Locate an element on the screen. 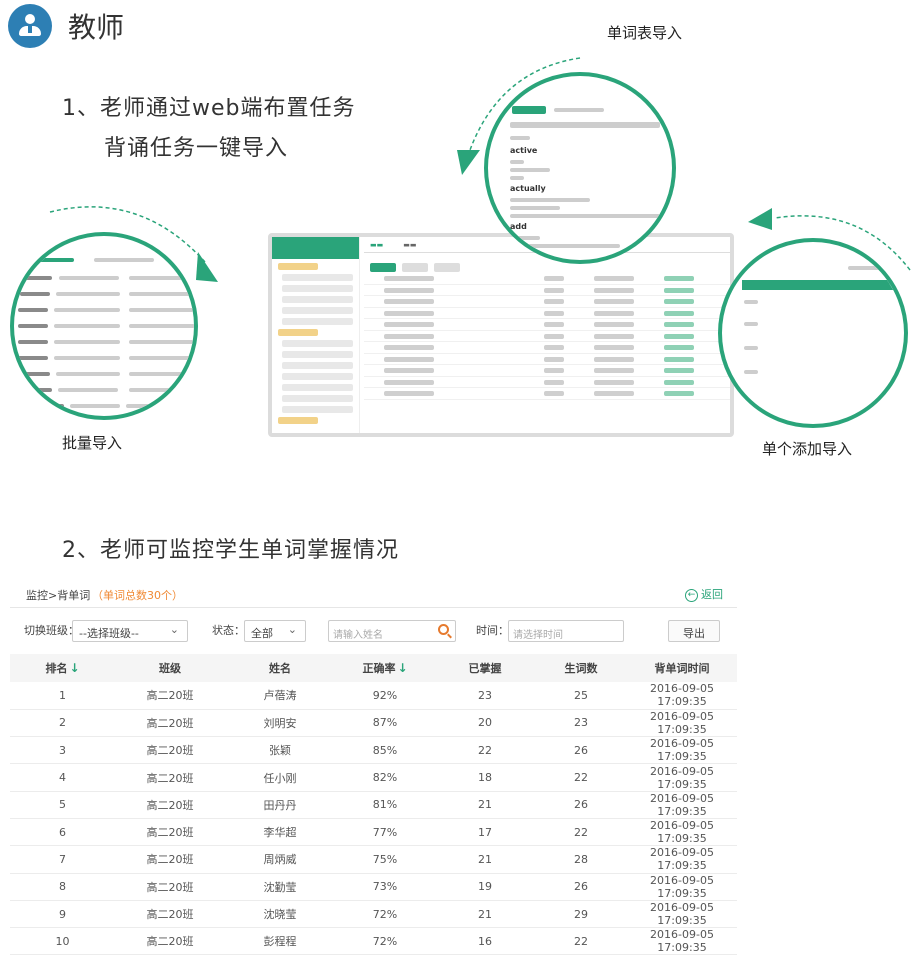 This screenshot has height=970, width=920. cell-name: 刘明安 is located at coordinates (280, 723).